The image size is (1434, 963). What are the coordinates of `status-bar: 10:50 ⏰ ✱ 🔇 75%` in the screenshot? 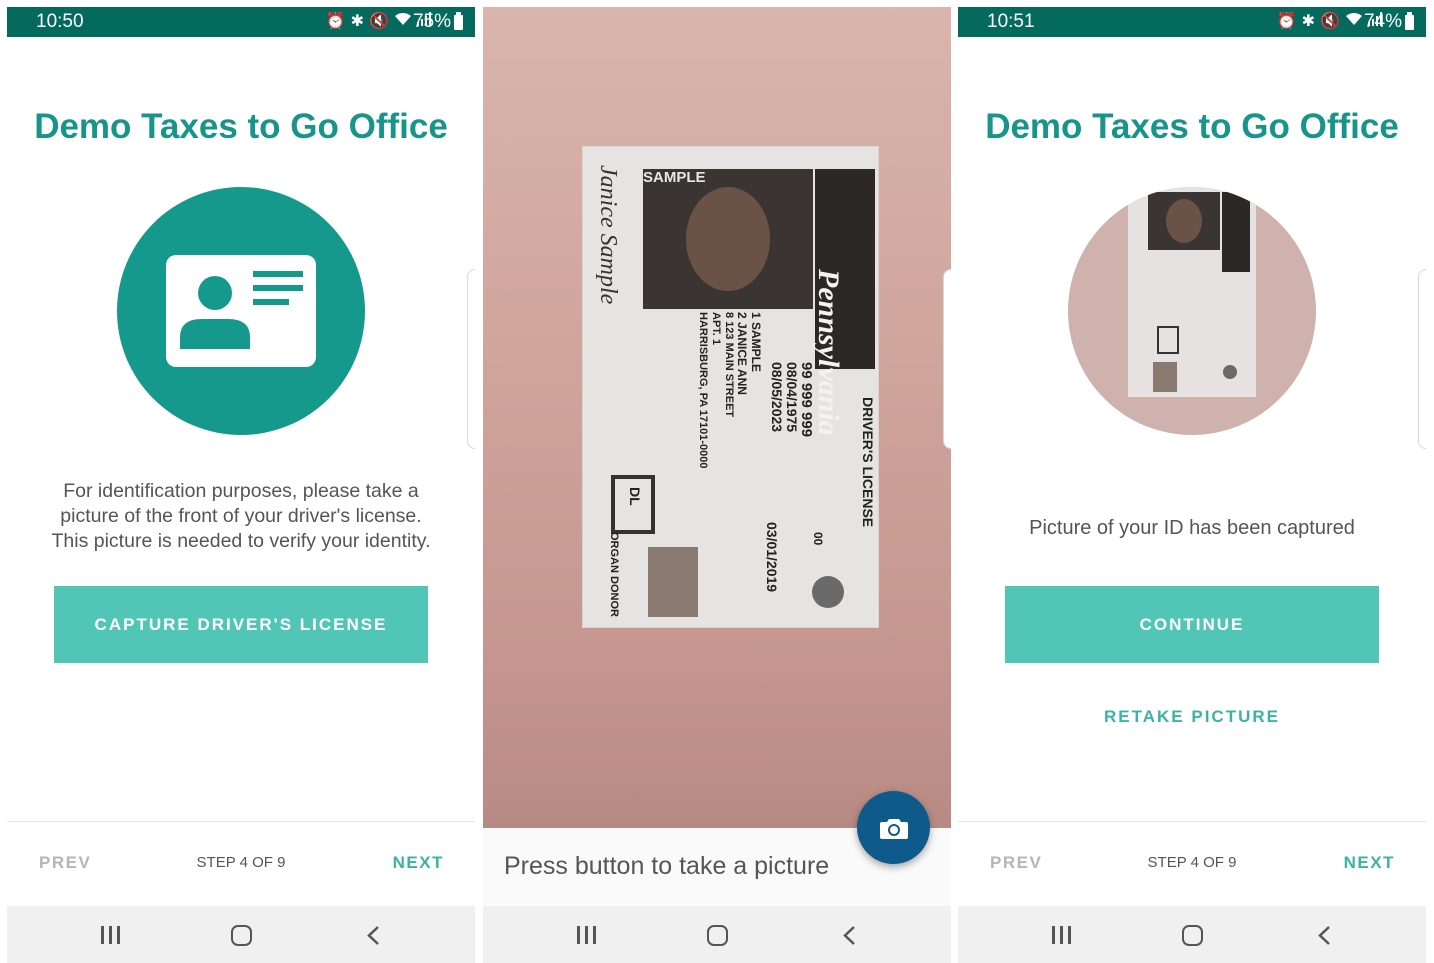 It's located at (241, 22).